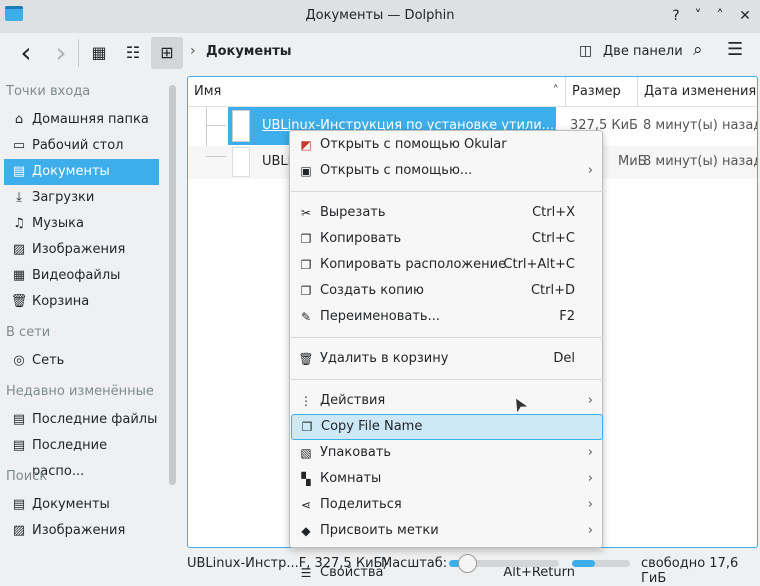 This screenshot has height=586, width=760. What do you see at coordinates (63, 197) in the screenshot?
I see `sidebar-item-label: Загрузки` at bounding box center [63, 197].